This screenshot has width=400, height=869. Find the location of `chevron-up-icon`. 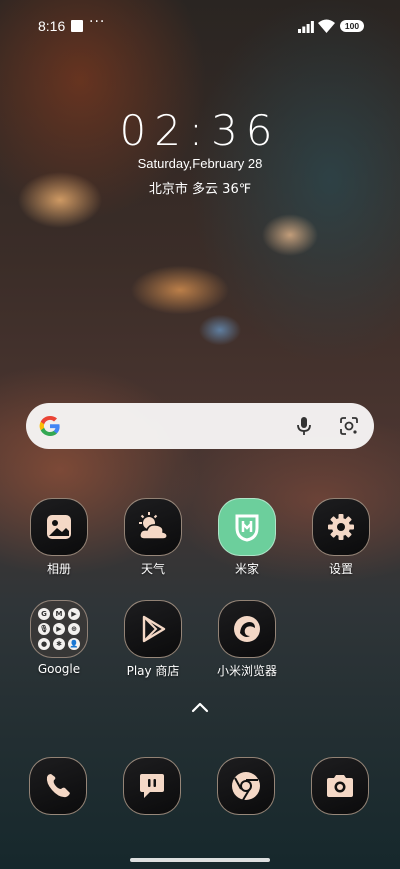

chevron-up-icon is located at coordinates (200, 707).